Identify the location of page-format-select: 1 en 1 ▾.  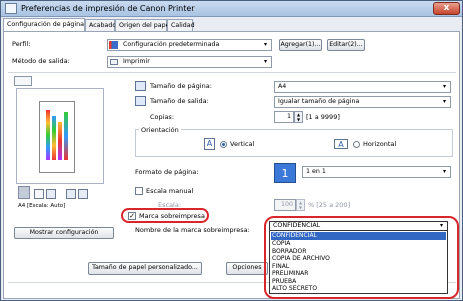
(376, 172).